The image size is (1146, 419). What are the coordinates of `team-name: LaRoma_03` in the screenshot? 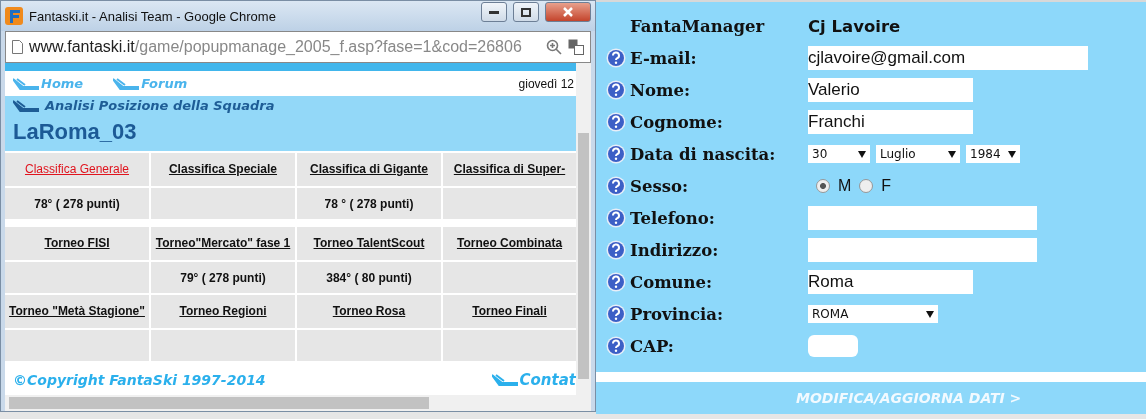 It's located at (75, 132).